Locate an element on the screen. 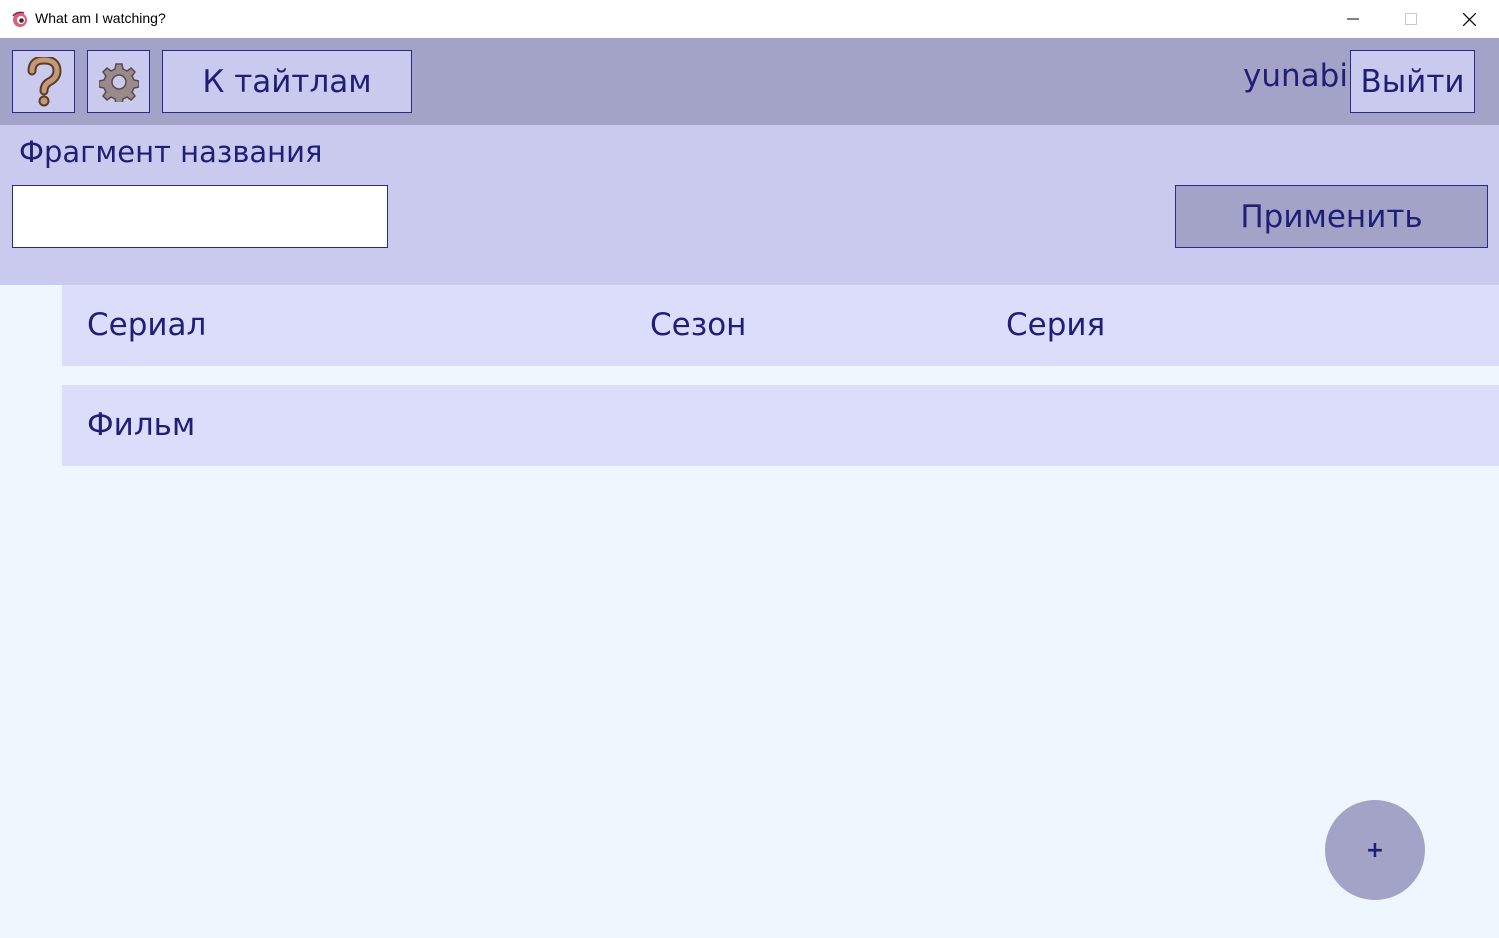  minimize-icon is located at coordinates (1353, 19).